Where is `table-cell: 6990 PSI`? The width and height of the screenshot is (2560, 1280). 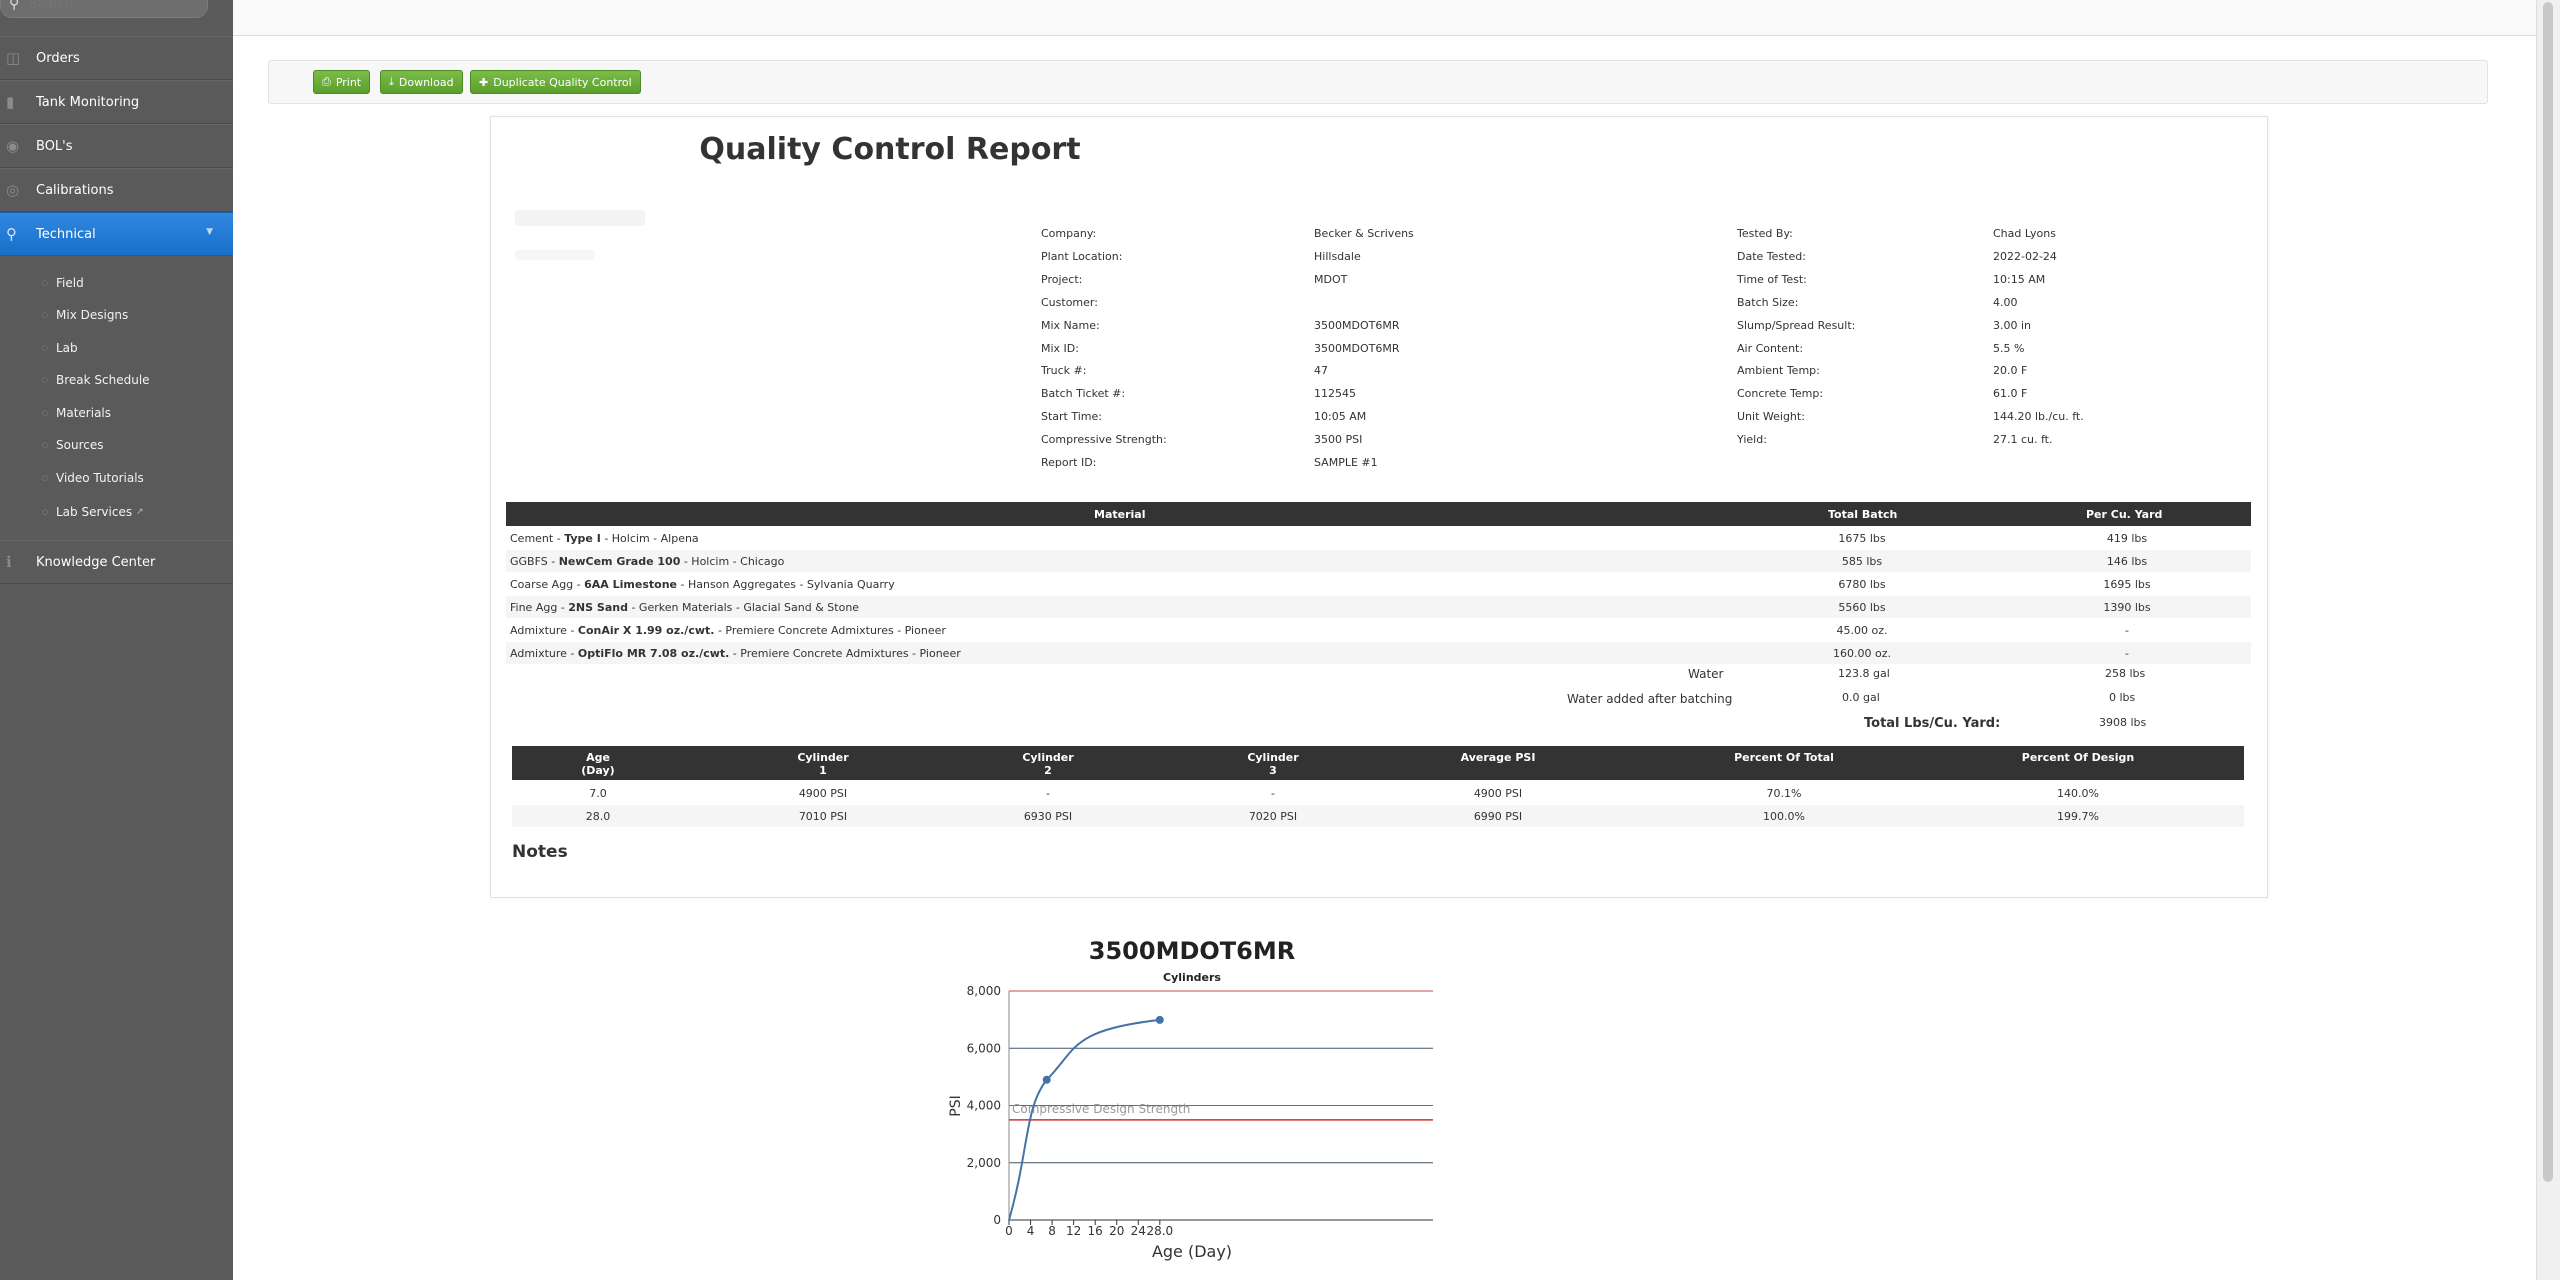
table-cell: 6990 PSI is located at coordinates (1498, 816).